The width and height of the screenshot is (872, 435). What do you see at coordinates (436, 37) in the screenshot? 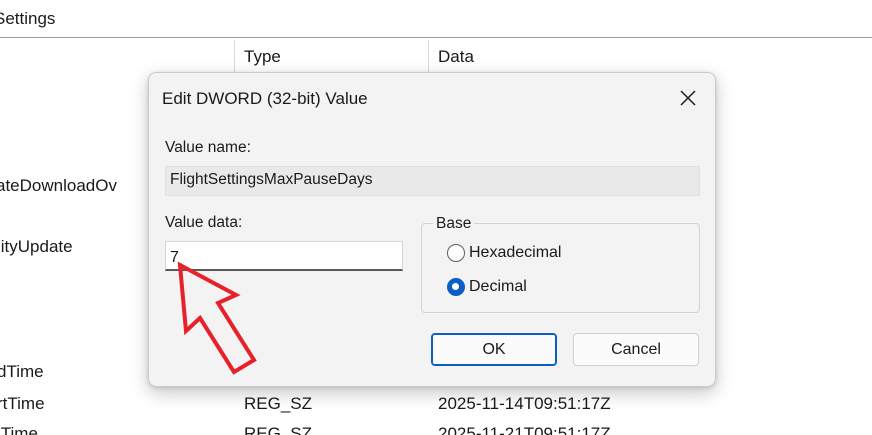
I see `path-divider` at bounding box center [436, 37].